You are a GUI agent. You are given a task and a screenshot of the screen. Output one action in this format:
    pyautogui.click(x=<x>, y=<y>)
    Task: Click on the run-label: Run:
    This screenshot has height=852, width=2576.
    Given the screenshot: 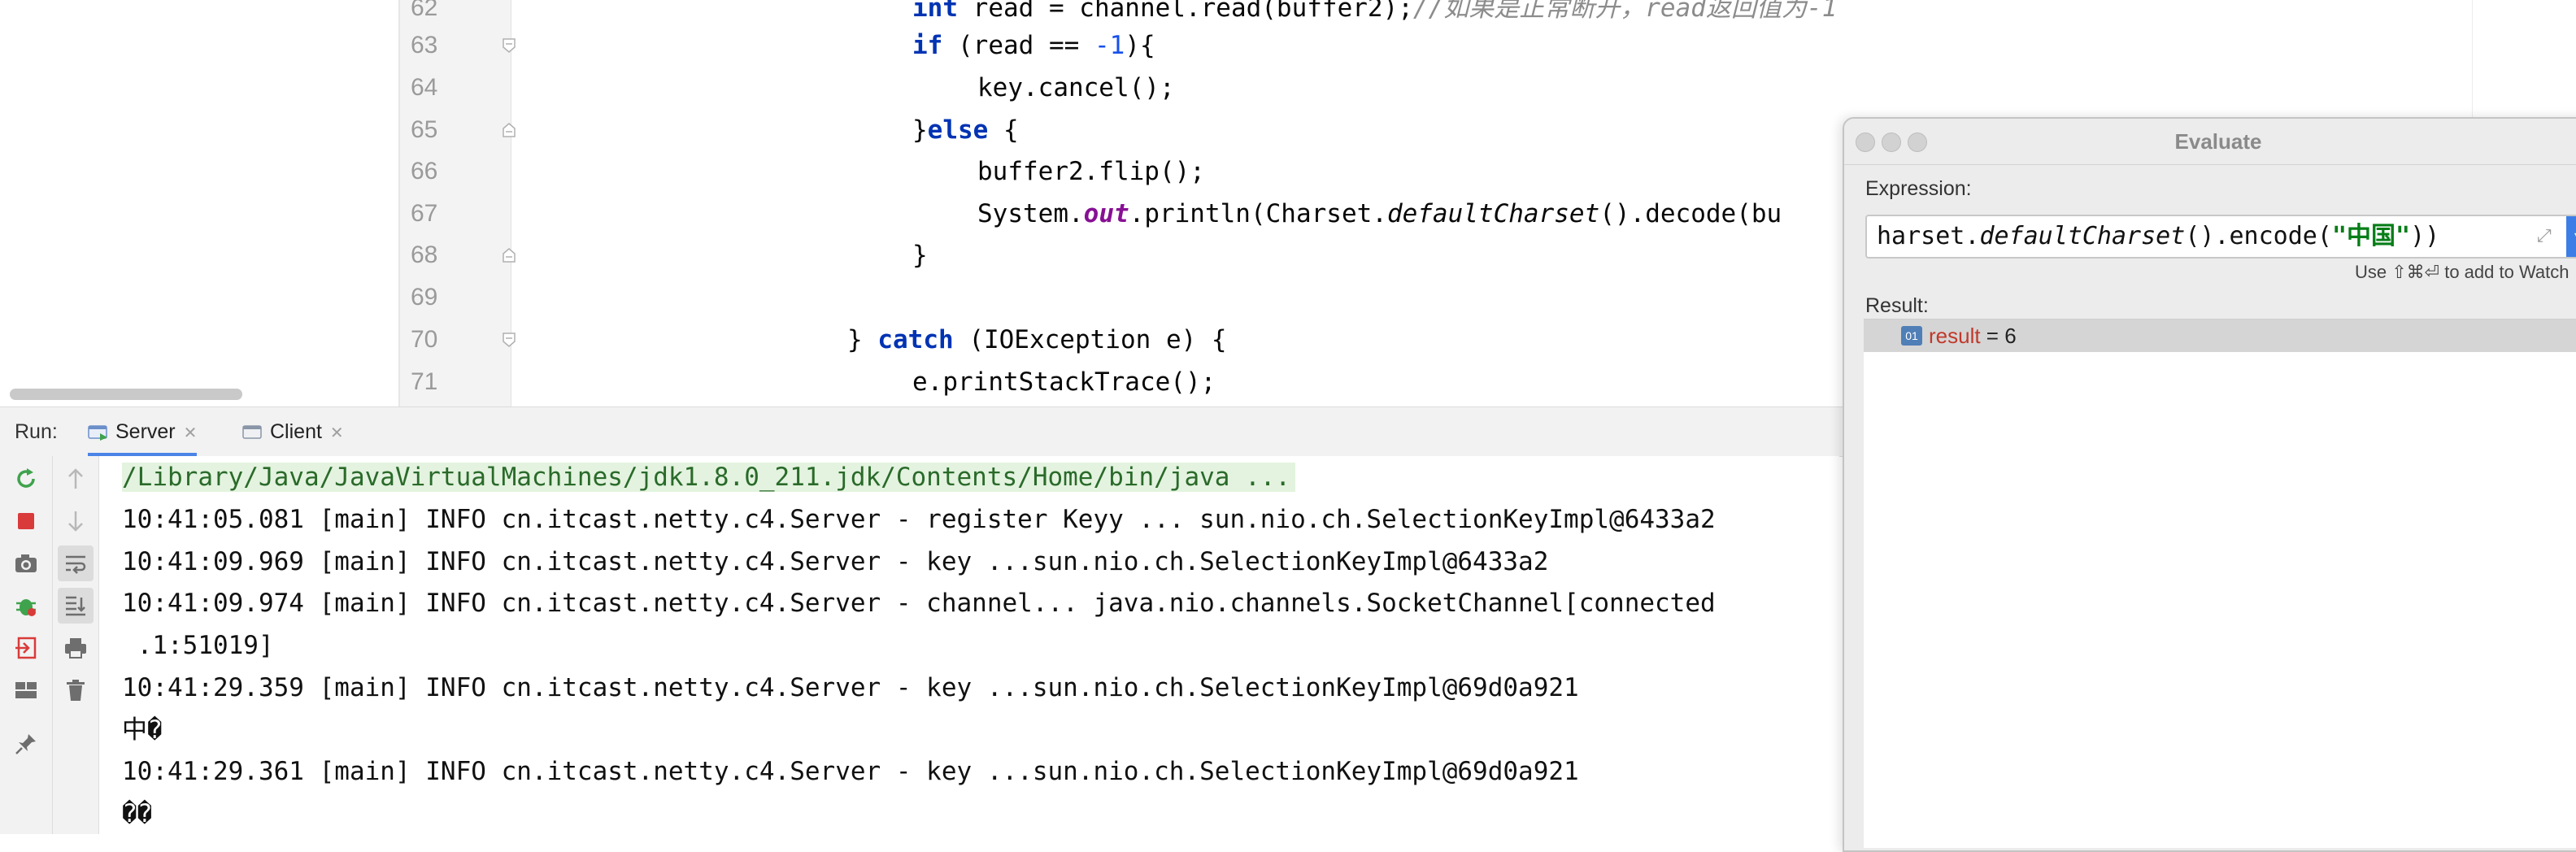 What is the action you would take?
    pyautogui.click(x=37, y=431)
    